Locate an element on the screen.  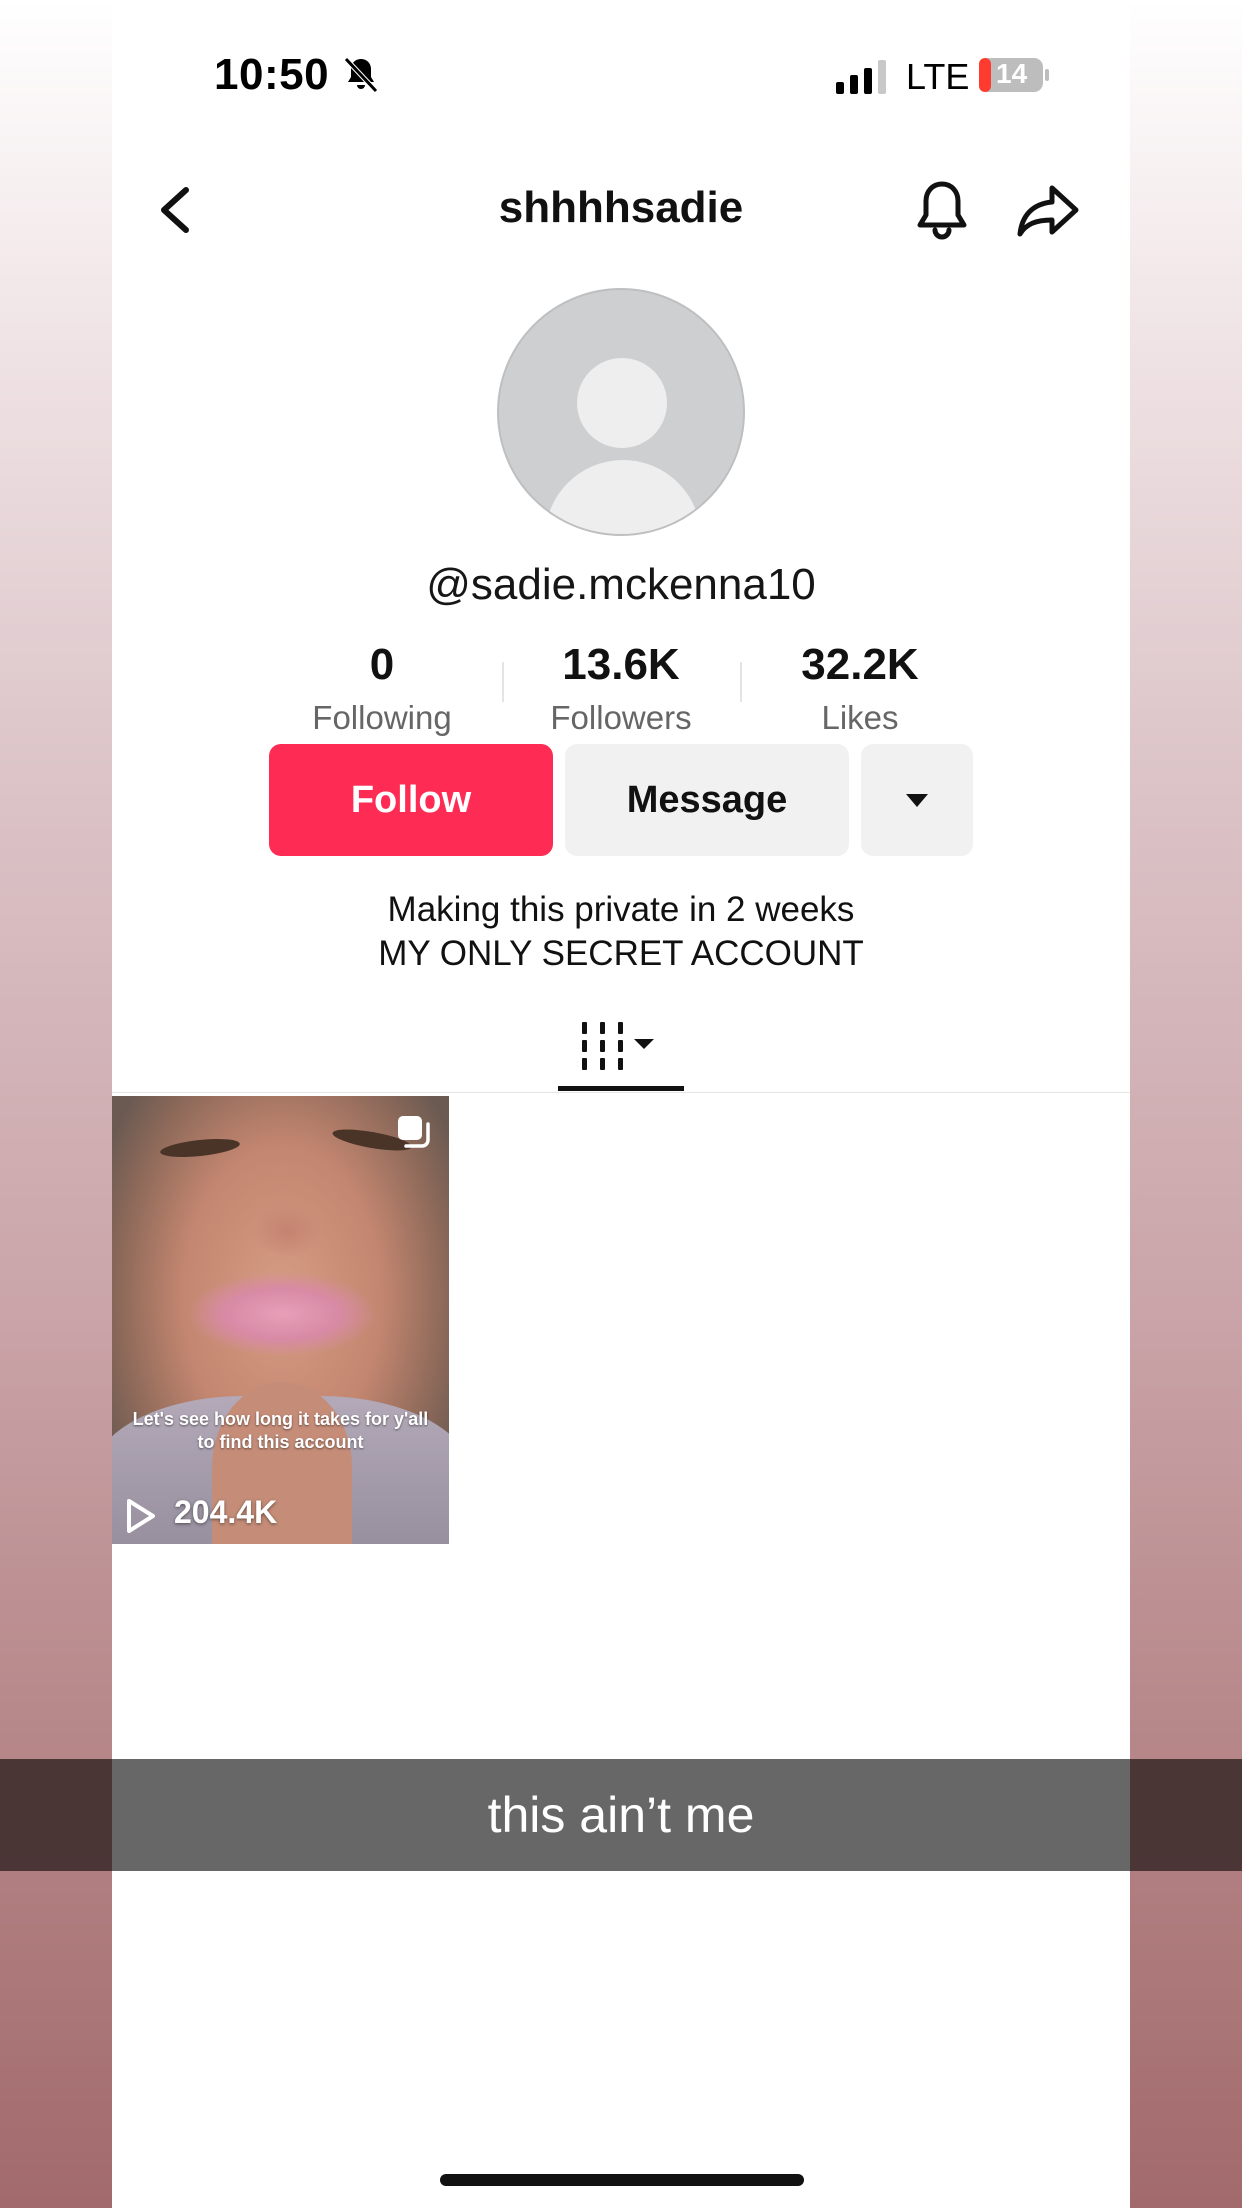
stat-followers: 13.6K Followers is located at coordinates (621, 689).